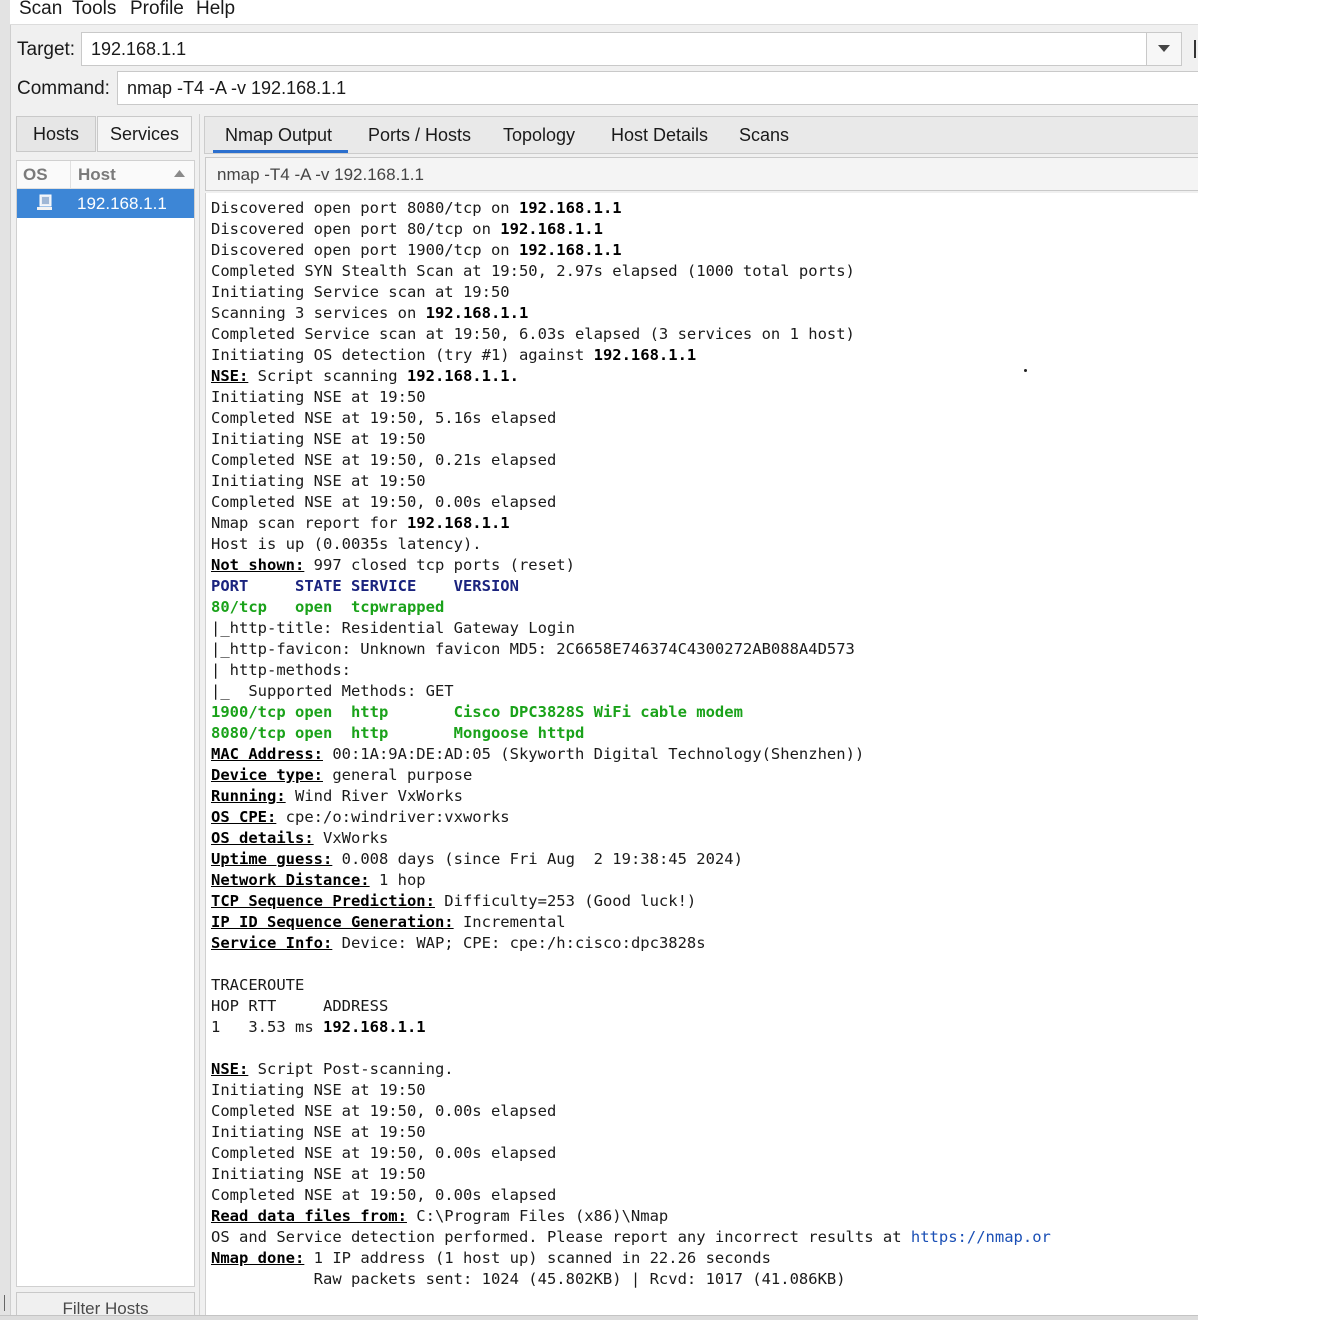 This screenshot has height=1320, width=1332. I want to click on output-segment: Wind River VxWorks, so click(374, 796).